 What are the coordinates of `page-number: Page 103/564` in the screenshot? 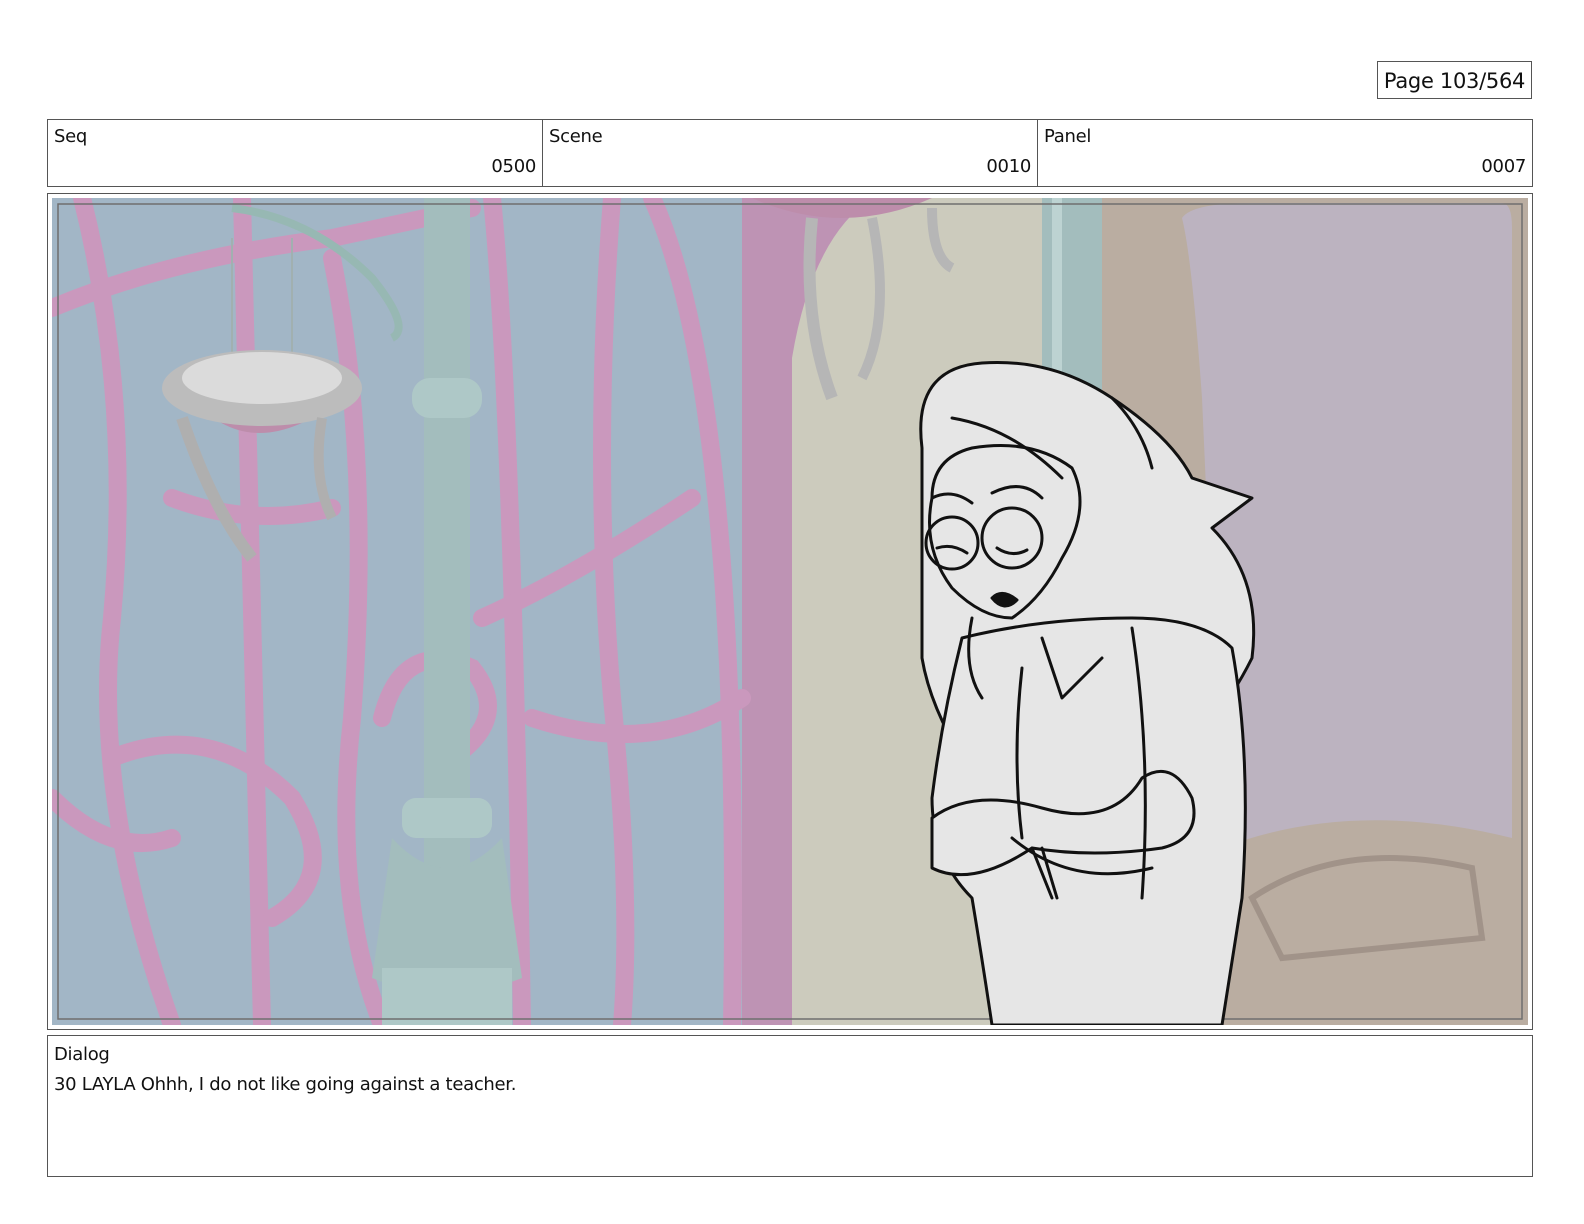 It's located at (1454, 80).